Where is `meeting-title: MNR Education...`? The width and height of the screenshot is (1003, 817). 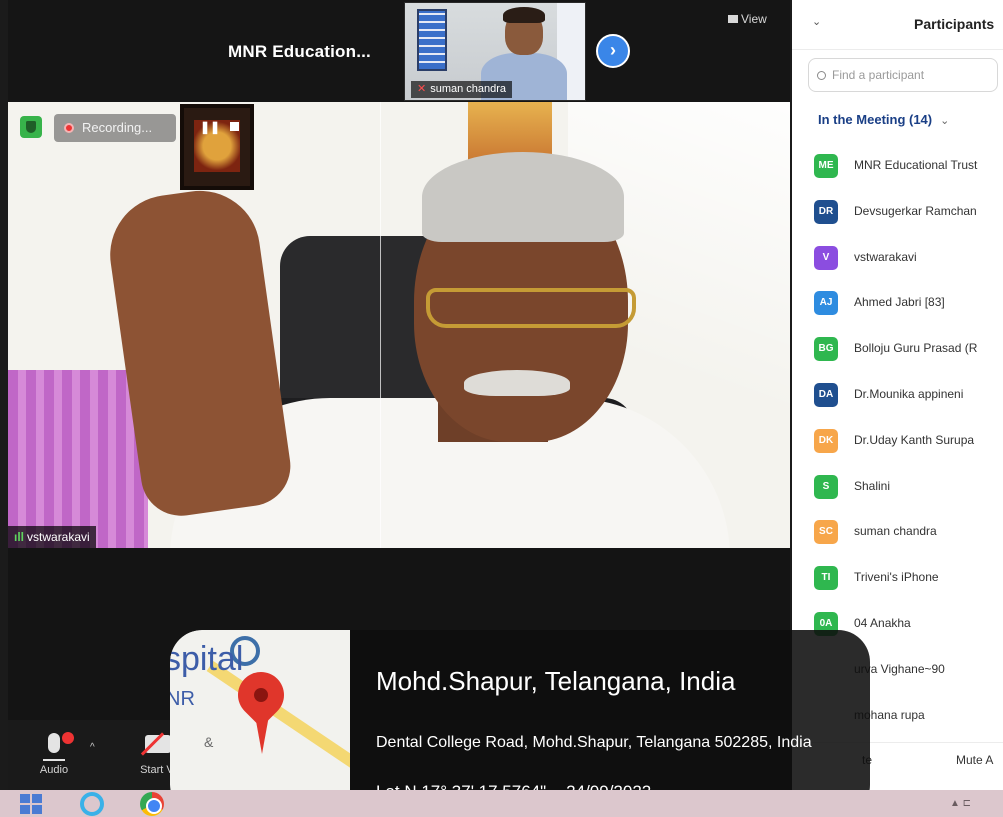 meeting-title: MNR Education... is located at coordinates (299, 51).